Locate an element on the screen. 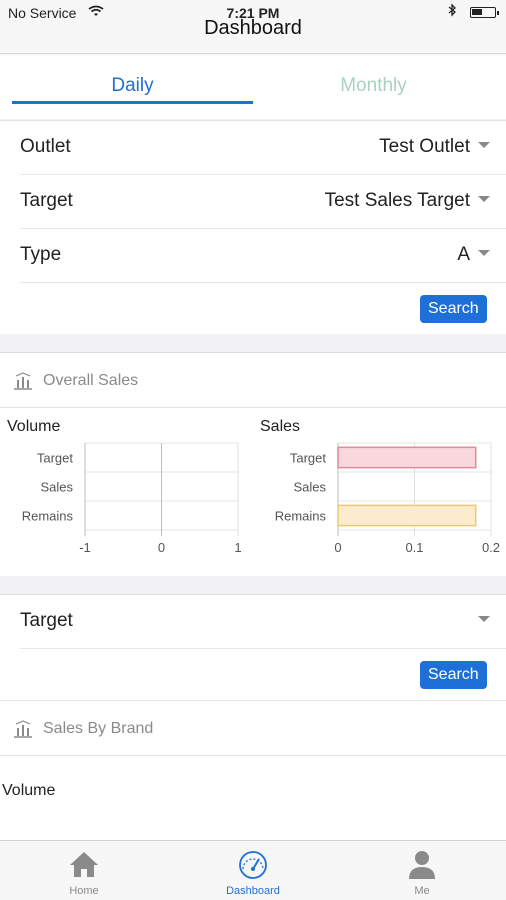 The height and width of the screenshot is (900, 506). sales-by-brand-title: Sales By Brand is located at coordinates (98, 728).